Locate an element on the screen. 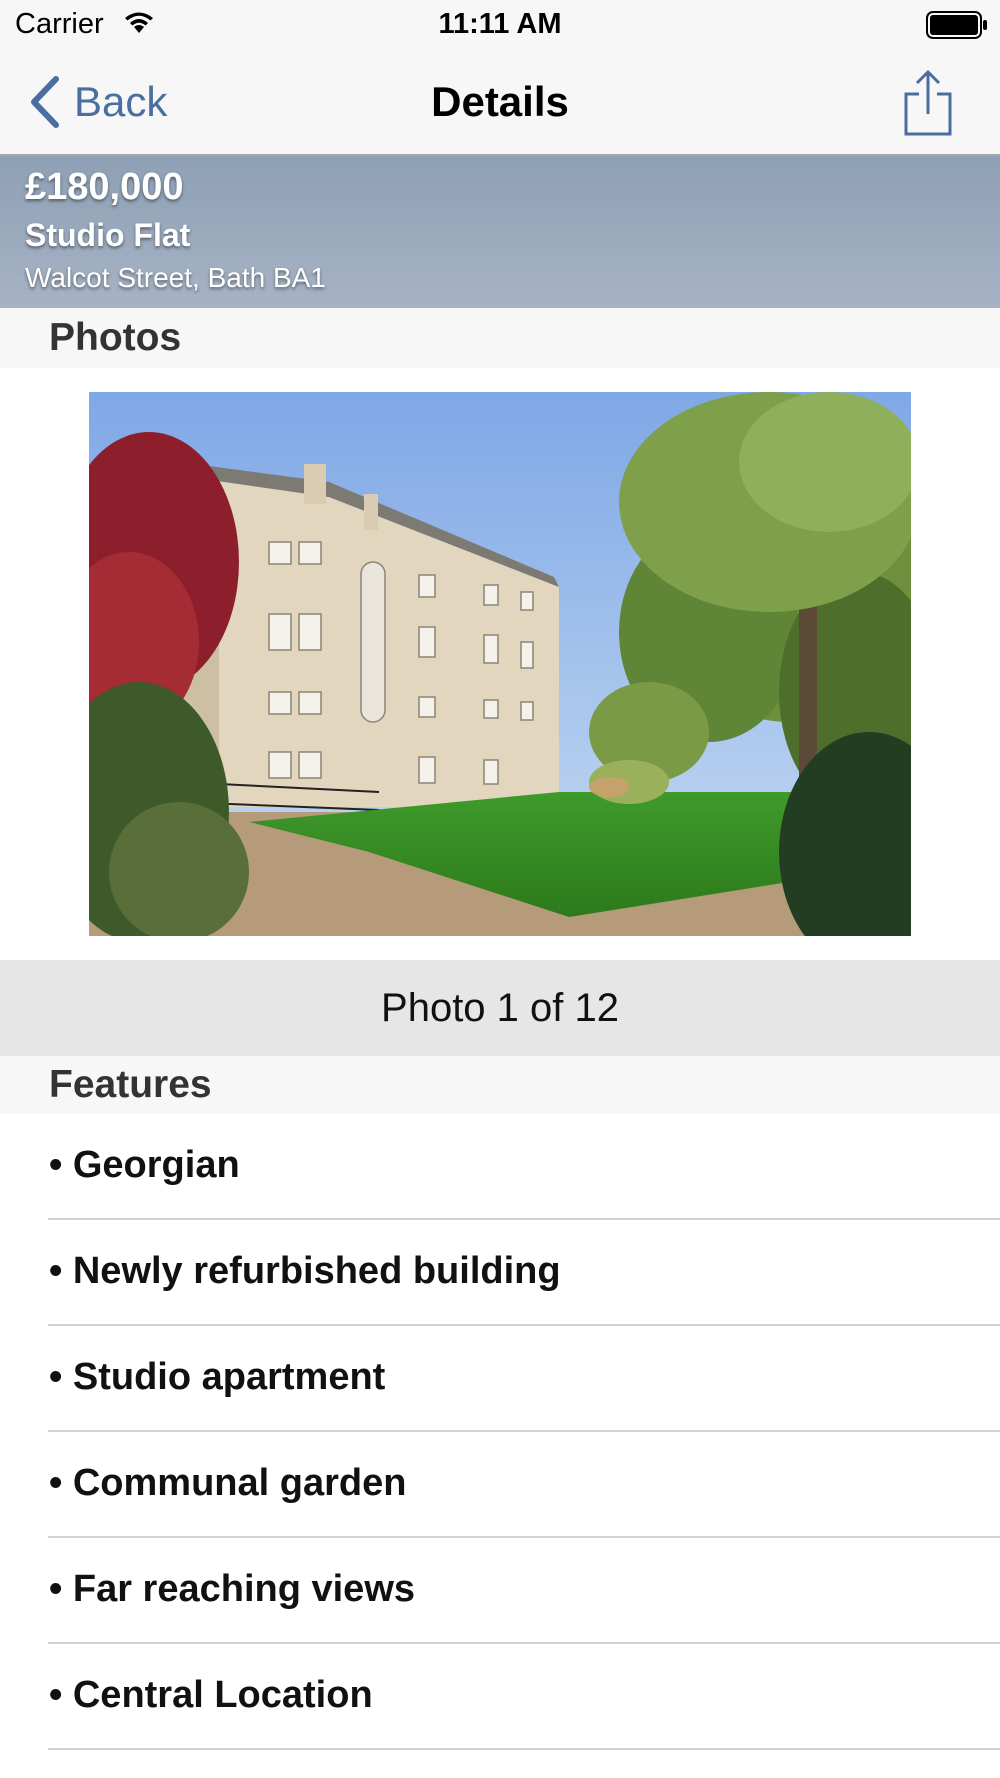  row-separator is located at coordinates (524, 1749).